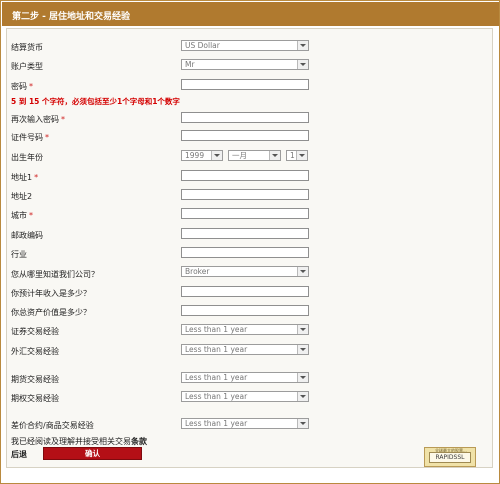 This screenshot has width=500, height=484. I want to click on address2-label: 地址2, so click(22, 196).